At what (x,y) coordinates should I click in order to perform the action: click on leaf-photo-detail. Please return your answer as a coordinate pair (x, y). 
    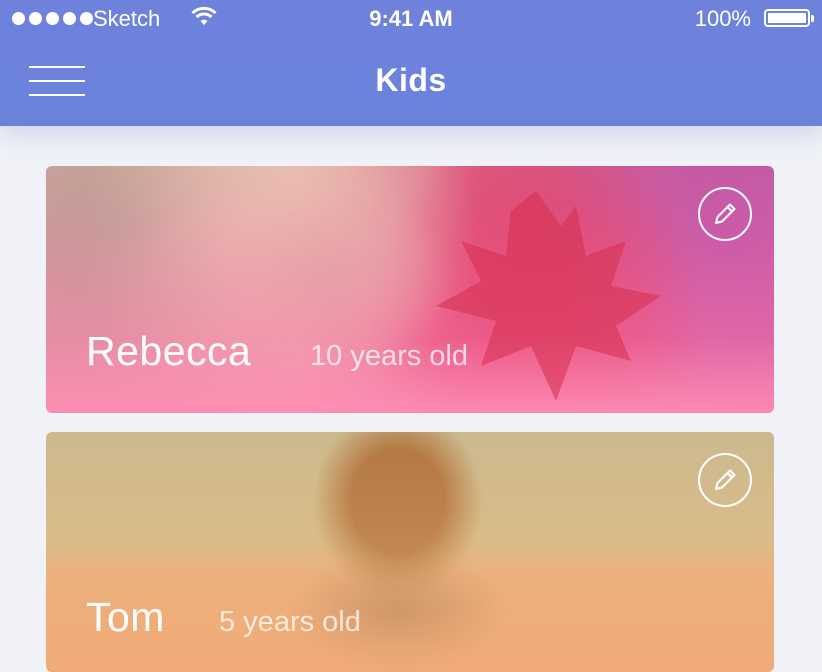
    Looking at the image, I should click on (548, 296).